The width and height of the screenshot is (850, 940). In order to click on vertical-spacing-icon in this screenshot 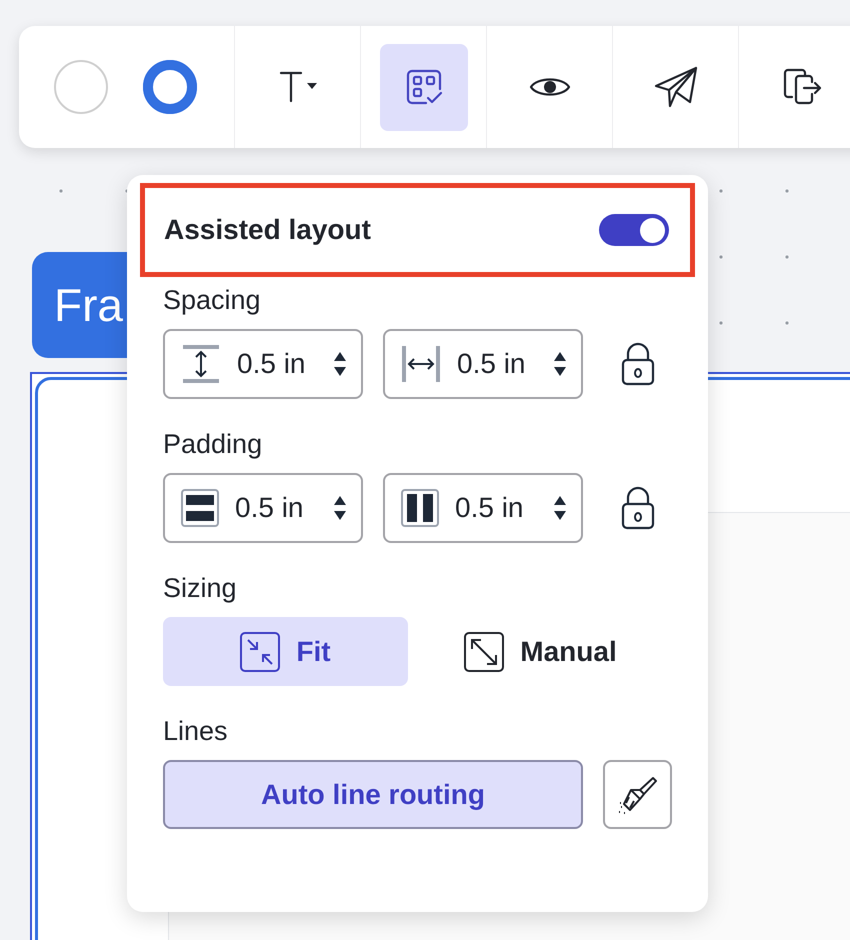, I will do `click(201, 364)`.